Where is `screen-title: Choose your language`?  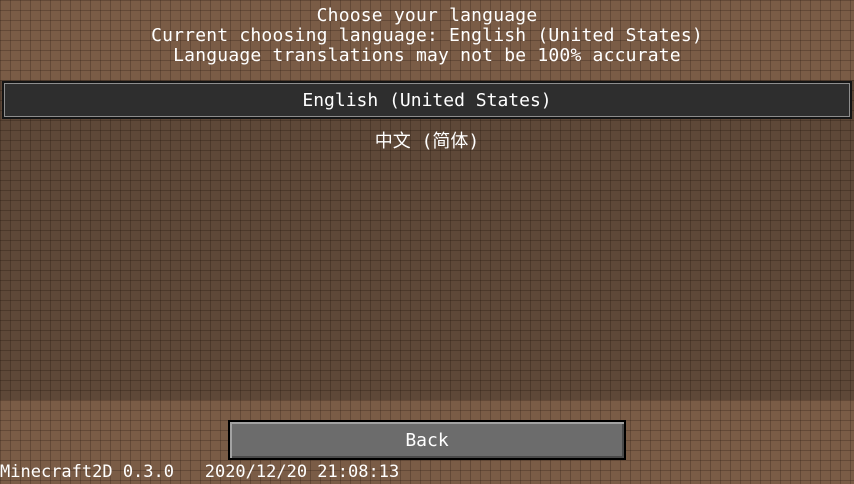
screen-title: Choose your language is located at coordinates (427, 15).